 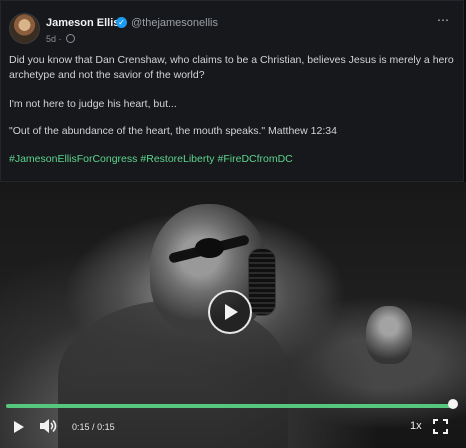 What do you see at coordinates (209, 248) in the screenshot?
I see `video-subject-eyecover` at bounding box center [209, 248].